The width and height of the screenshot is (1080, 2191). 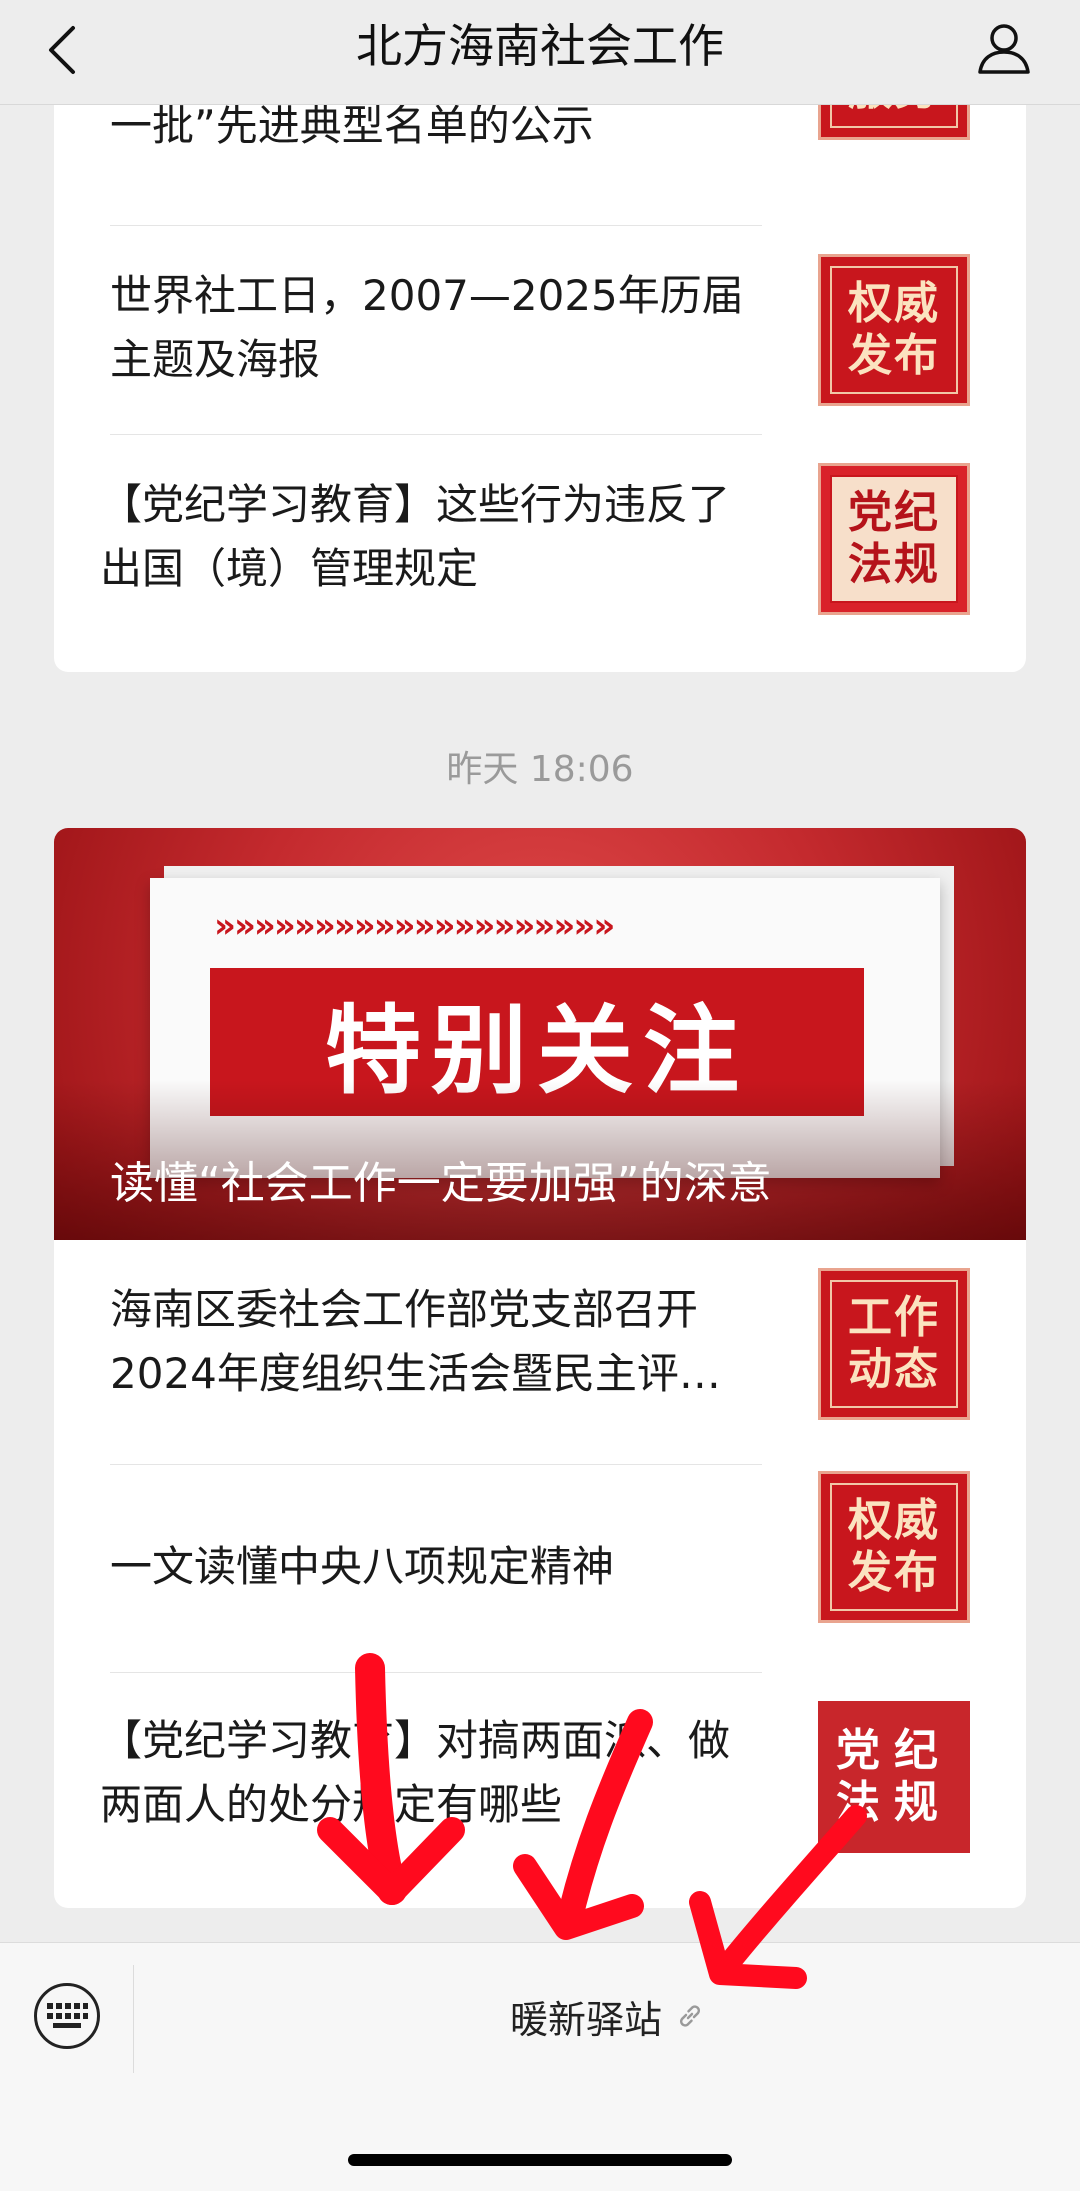 I want to click on home-indicator, so click(x=540, y=2160).